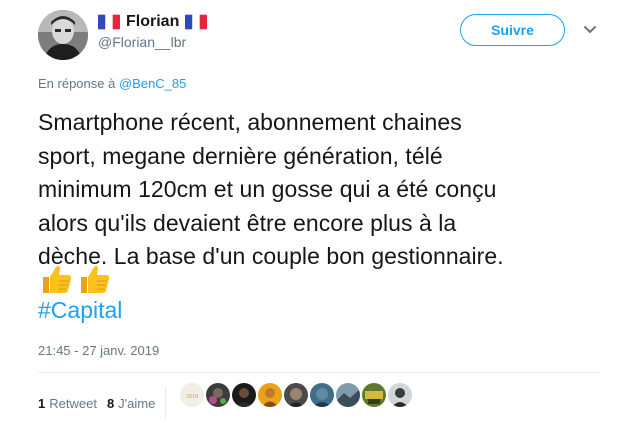 This screenshot has width=638, height=423. Describe the element at coordinates (240, 155) in the screenshot. I see `tweet-text-line: sport, megane dernière génération, télé` at that location.